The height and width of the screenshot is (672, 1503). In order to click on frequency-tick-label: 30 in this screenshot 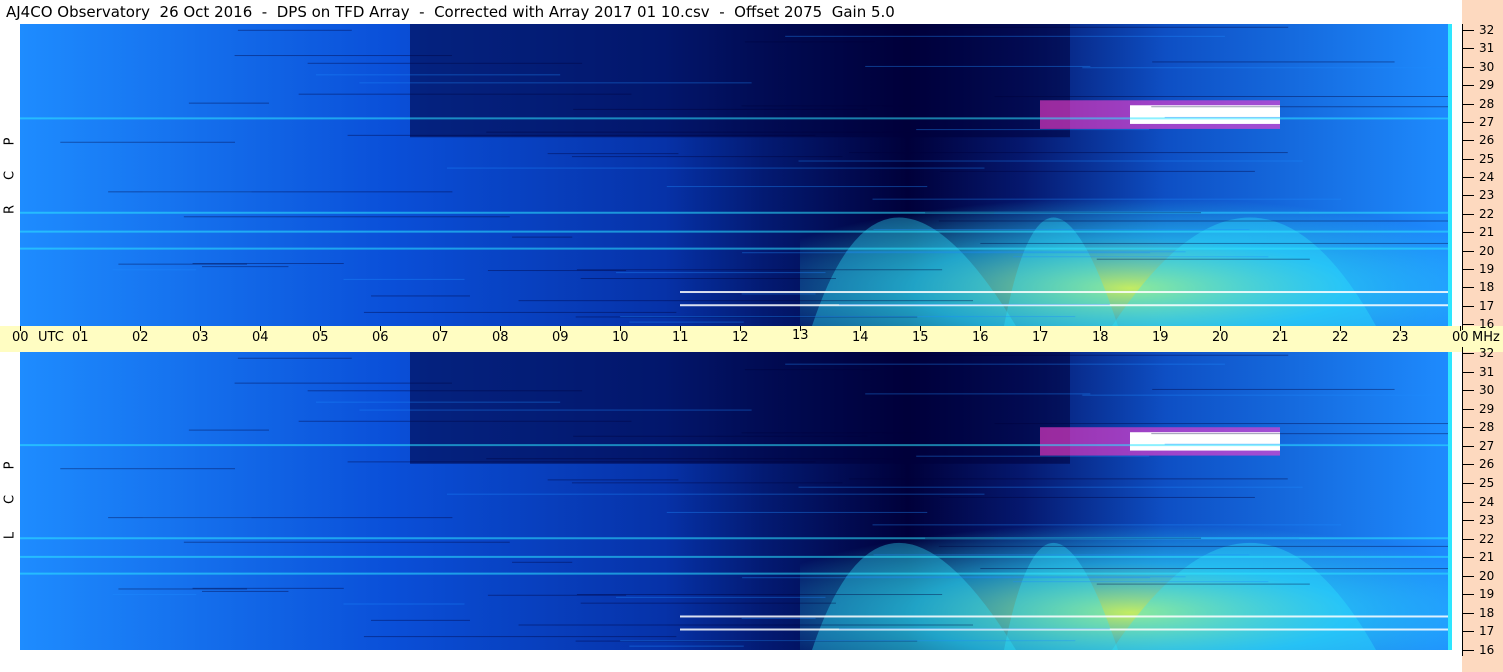, I will do `click(1487, 390)`.